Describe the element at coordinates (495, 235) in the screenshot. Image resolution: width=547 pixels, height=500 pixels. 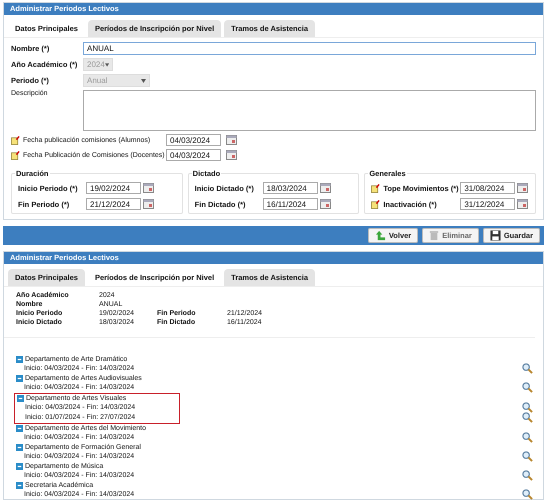
I see `floppy-icon` at that location.